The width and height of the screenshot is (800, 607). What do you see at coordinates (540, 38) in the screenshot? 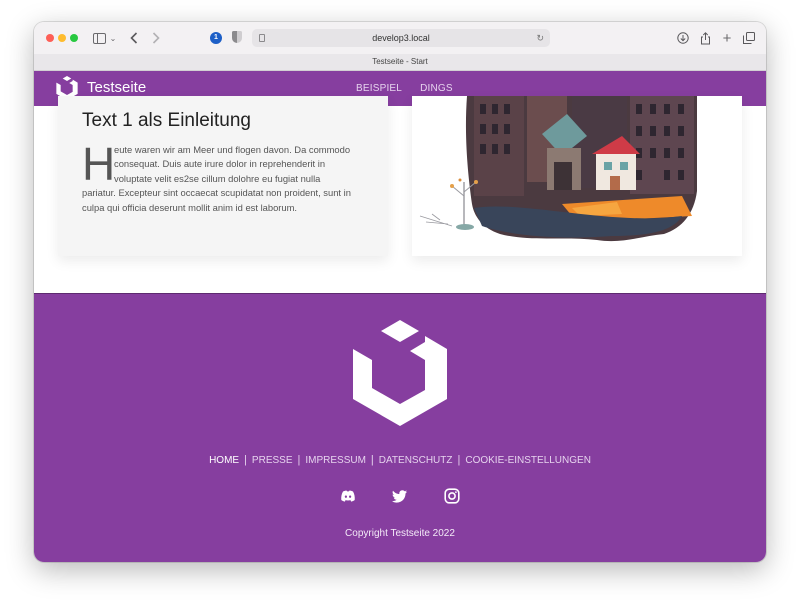
I see `reload-icon: ↻` at bounding box center [540, 38].